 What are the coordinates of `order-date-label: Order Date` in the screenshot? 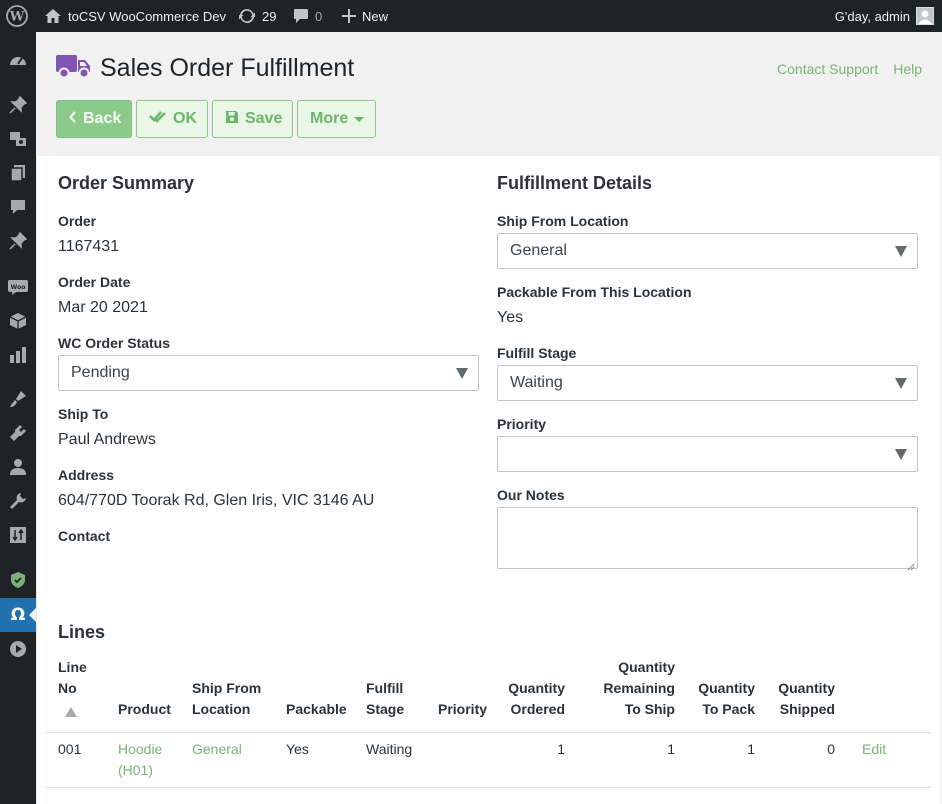 It's located at (94, 282).